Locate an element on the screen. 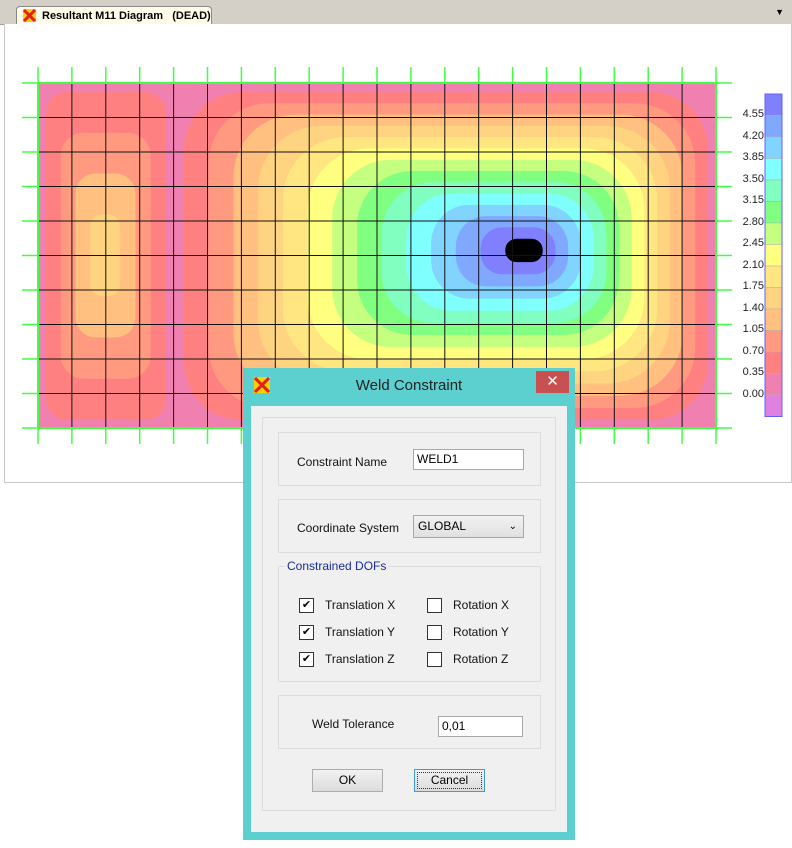 The width and height of the screenshot is (792, 848). constrained-dofs-title: Constrained DOFs is located at coordinates (337, 566).